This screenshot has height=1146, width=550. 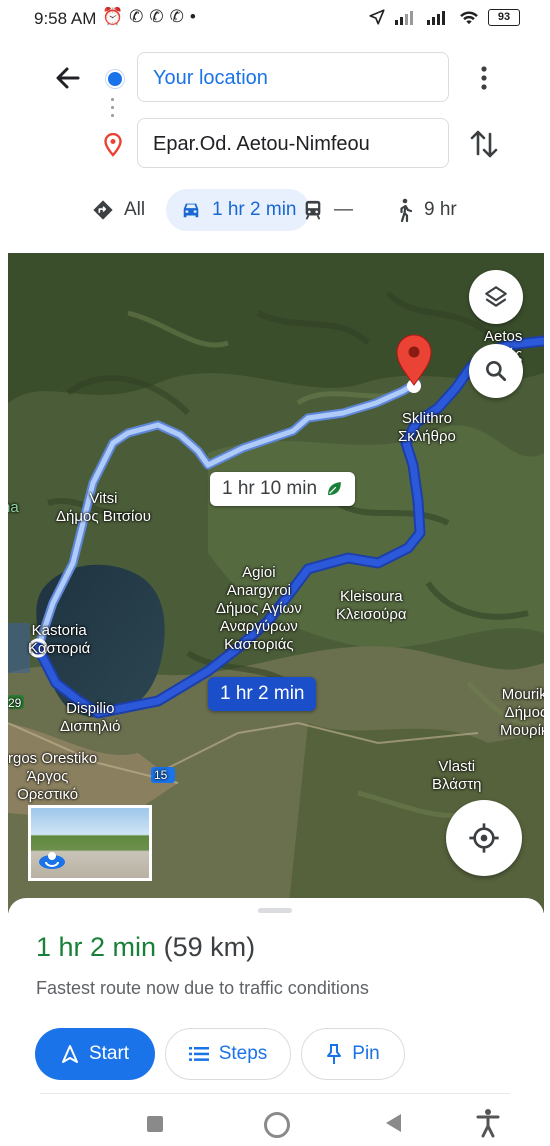 I want to click on origin-input: Your location, so click(x=293, y=77).